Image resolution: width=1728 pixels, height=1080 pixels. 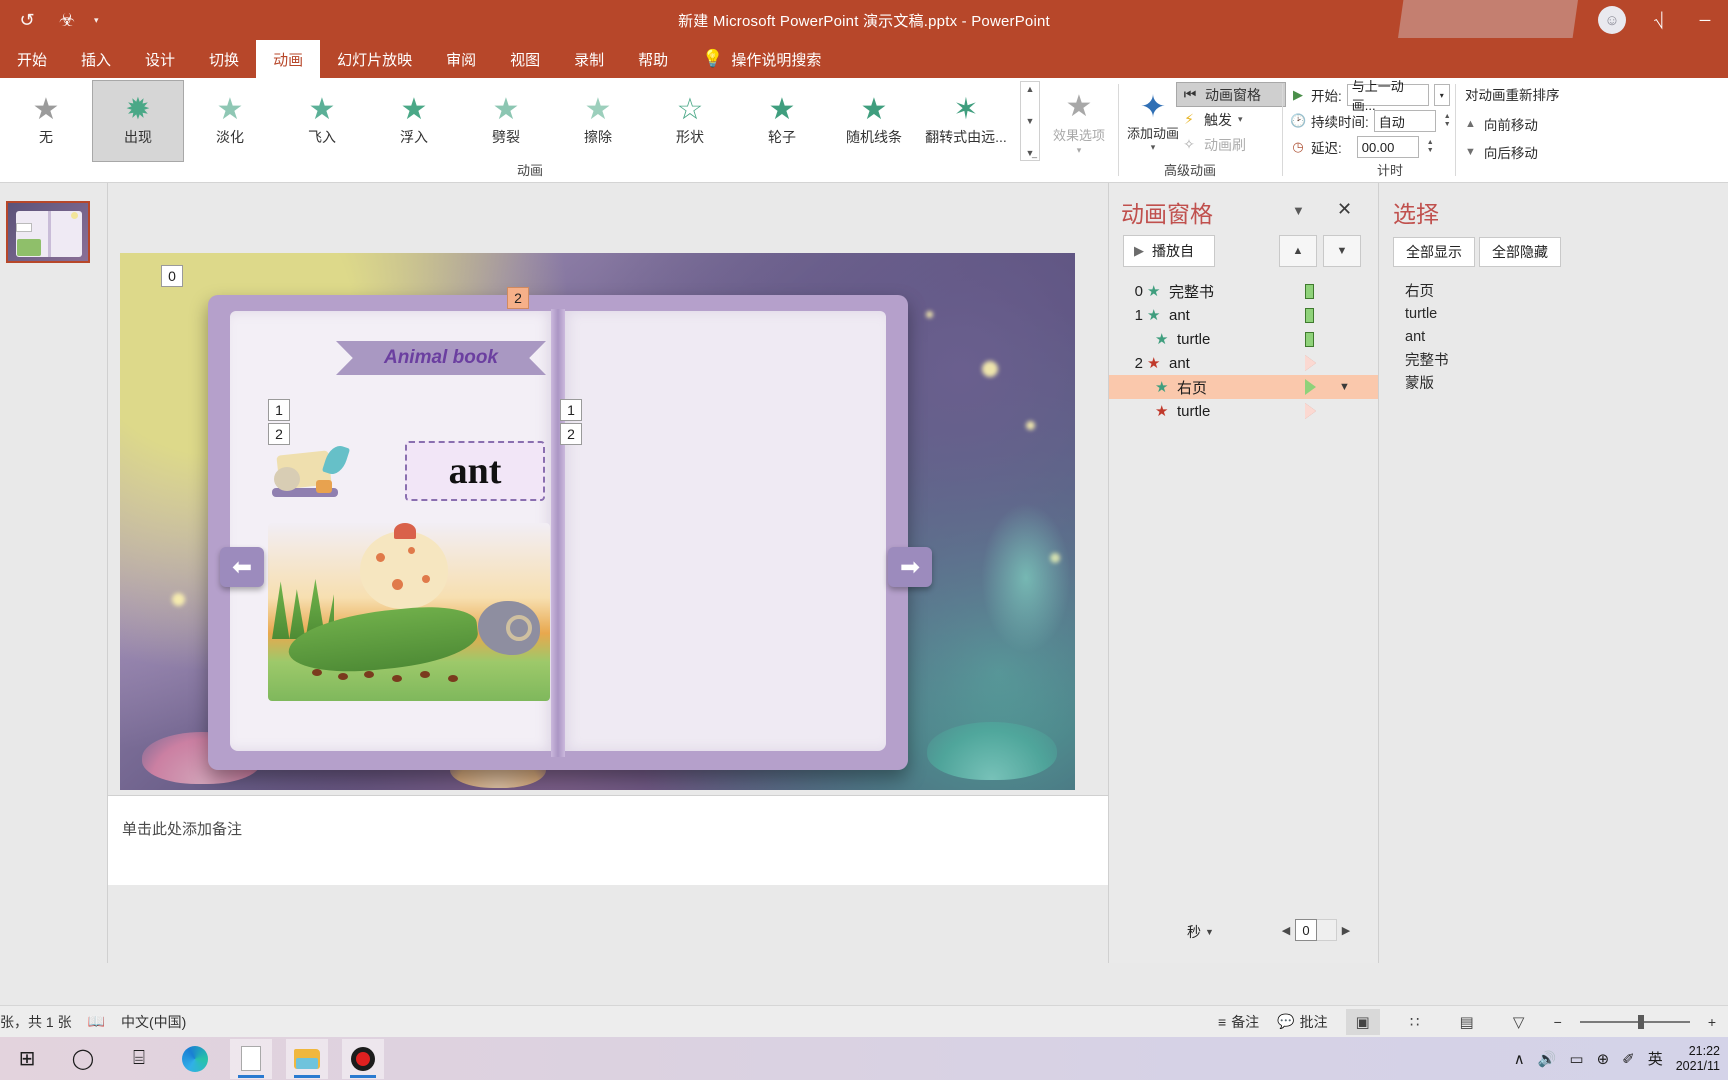 I want to click on book-right-page, so click(x=724, y=531).